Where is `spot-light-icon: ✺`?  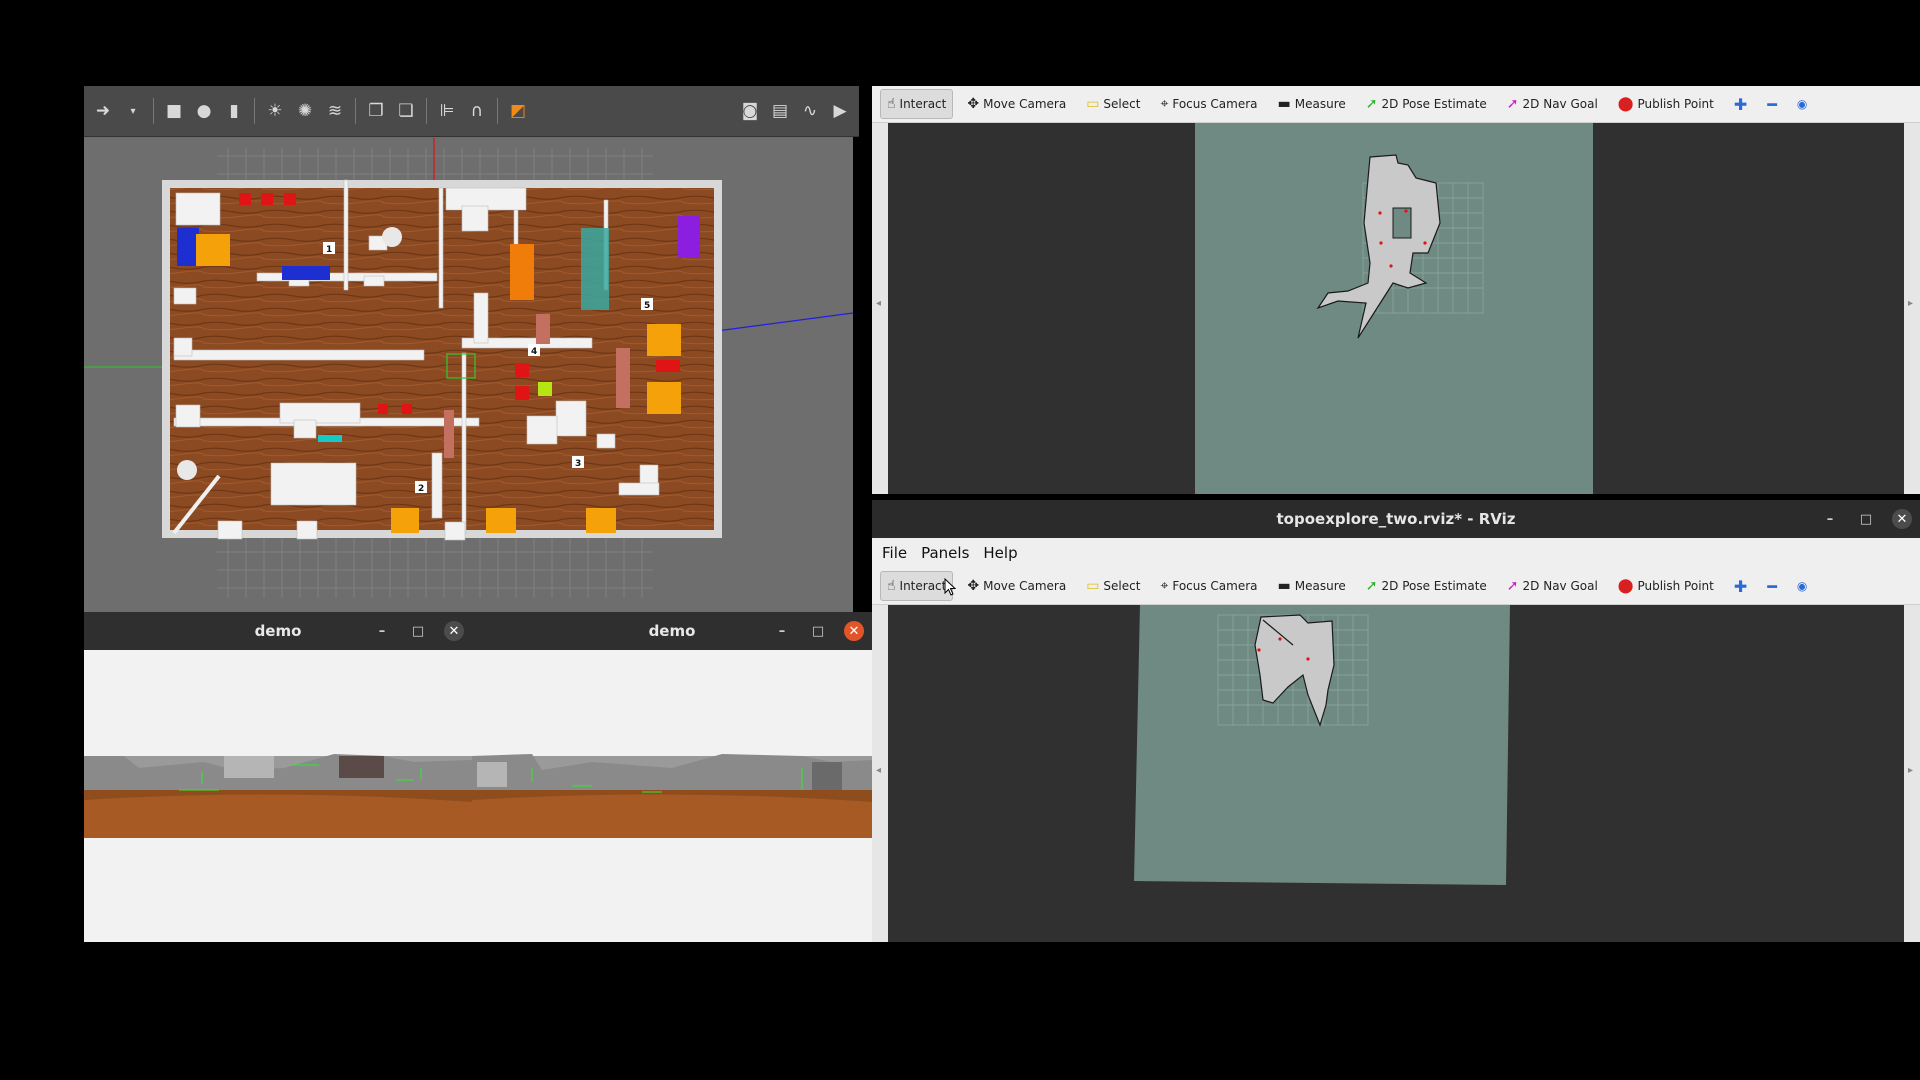 spot-light-icon: ✺ is located at coordinates (305, 111).